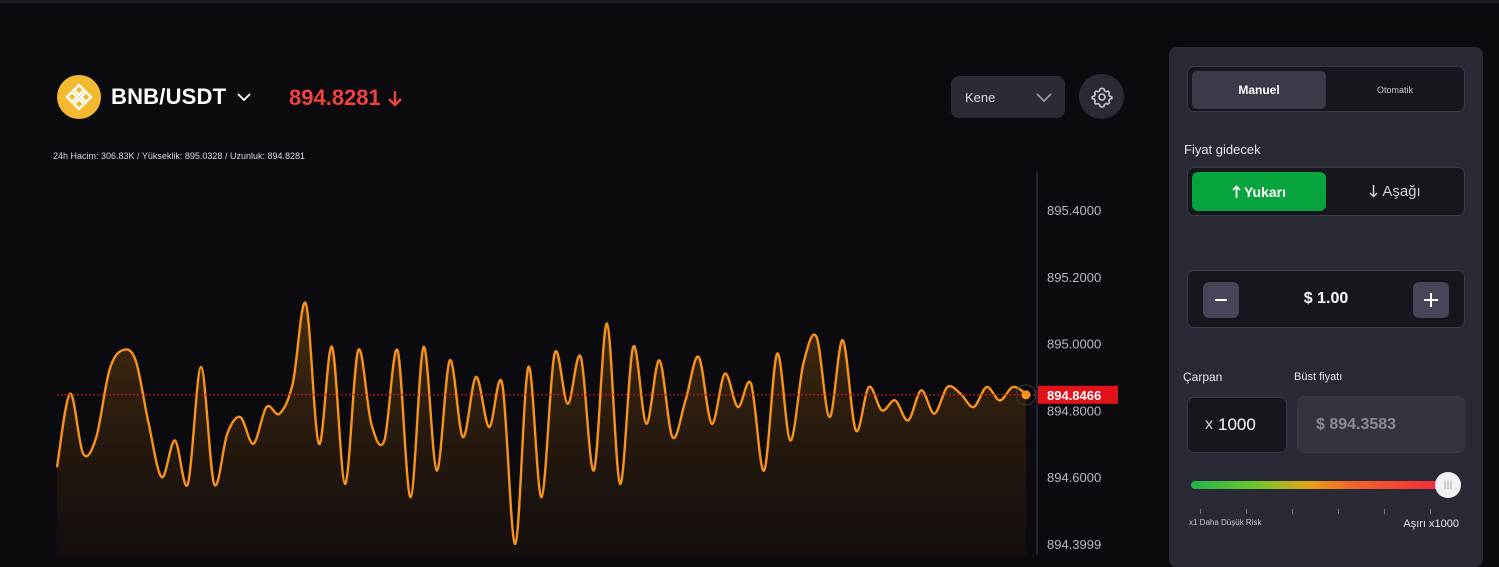 This screenshot has height=567, width=1499. I want to click on down-label: Aşağı, so click(1401, 191).